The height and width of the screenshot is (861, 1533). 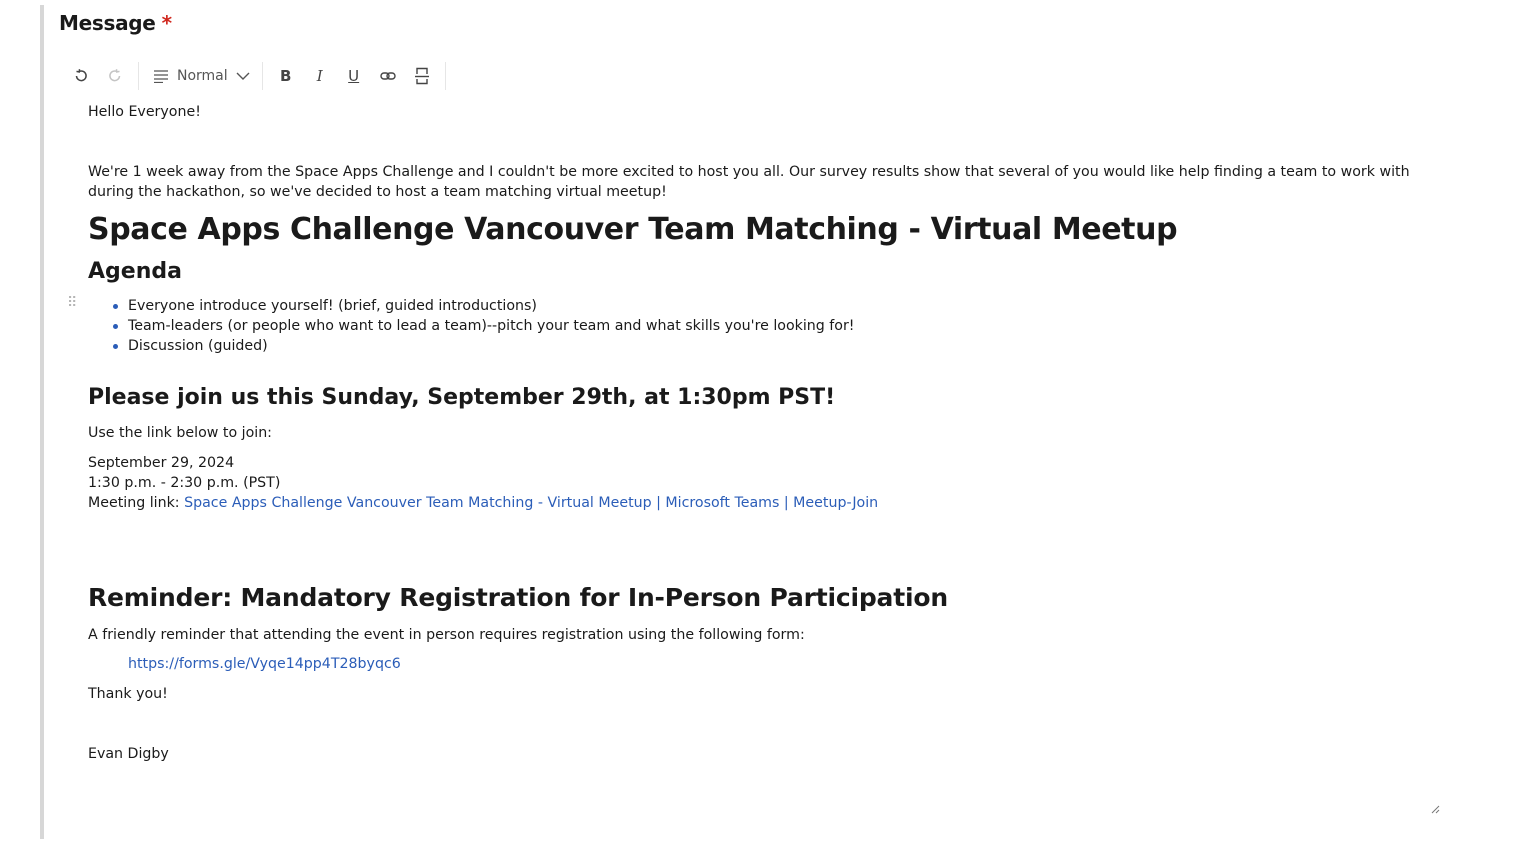 What do you see at coordinates (166, 23) in the screenshot?
I see `required-asterisk: *` at bounding box center [166, 23].